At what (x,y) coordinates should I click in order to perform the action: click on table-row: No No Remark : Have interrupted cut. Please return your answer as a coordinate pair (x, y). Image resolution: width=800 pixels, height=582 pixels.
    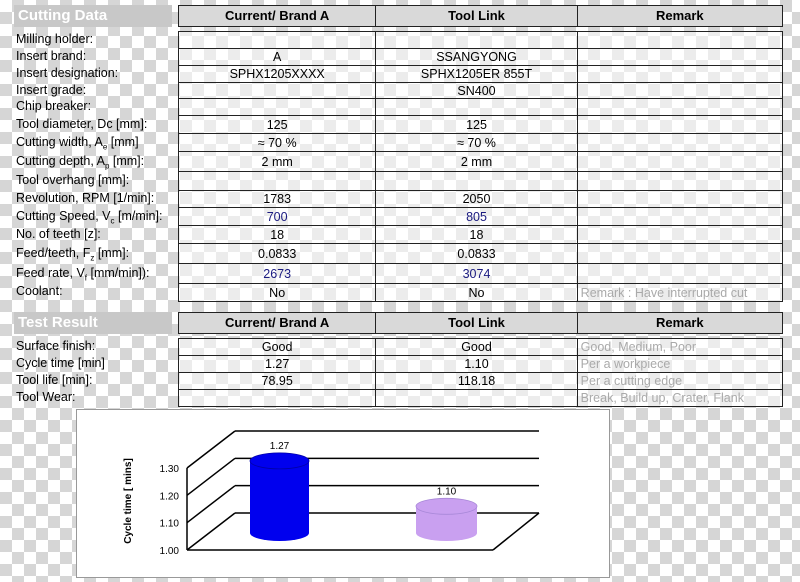
    Looking at the image, I should click on (480, 292).